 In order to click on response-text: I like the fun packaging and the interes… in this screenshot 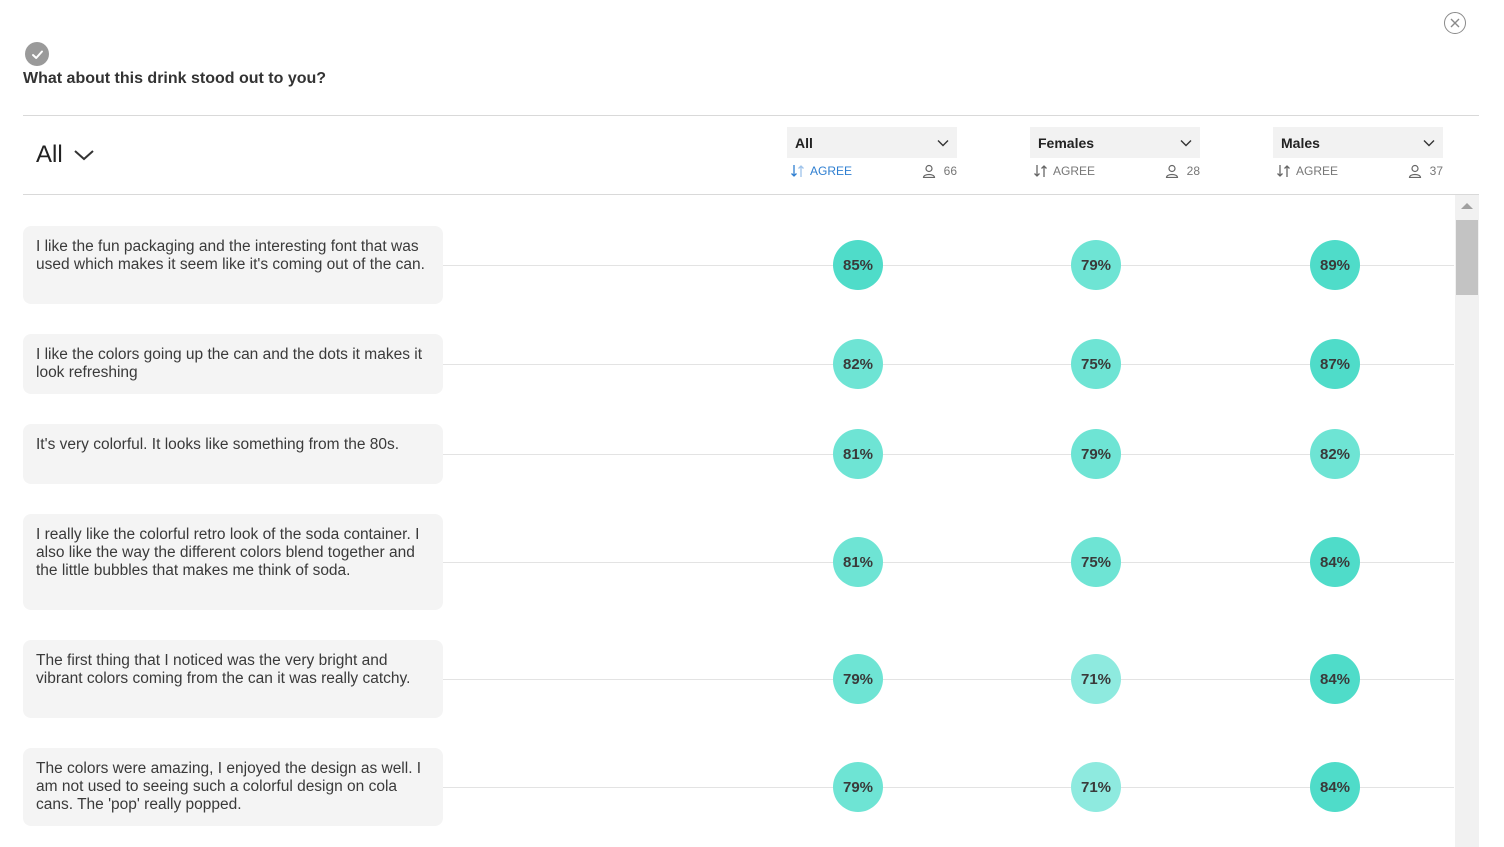, I will do `click(233, 265)`.